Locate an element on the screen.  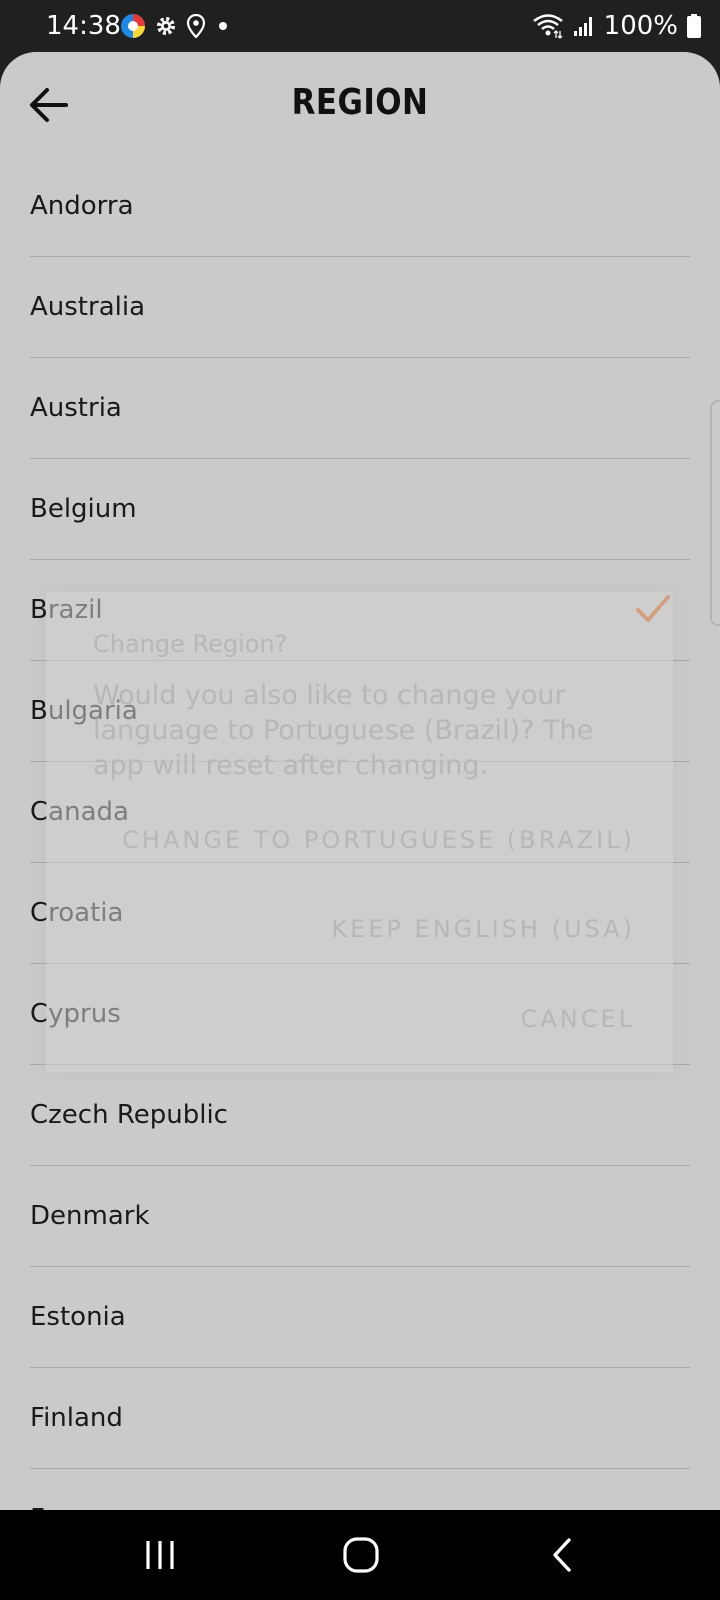
home-icon is located at coordinates (361, 1555).